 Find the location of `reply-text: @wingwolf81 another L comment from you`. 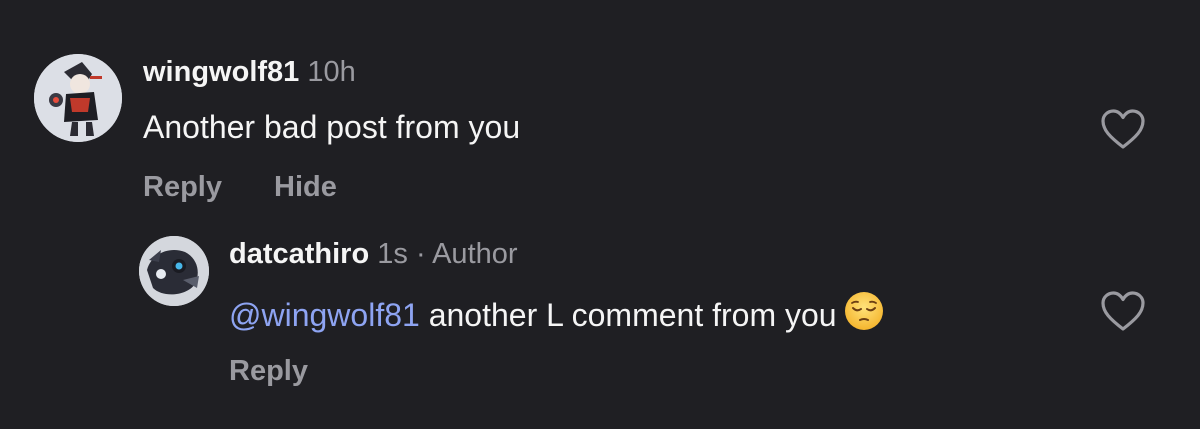

reply-text: @wingwolf81 another L comment from you is located at coordinates (557, 312).